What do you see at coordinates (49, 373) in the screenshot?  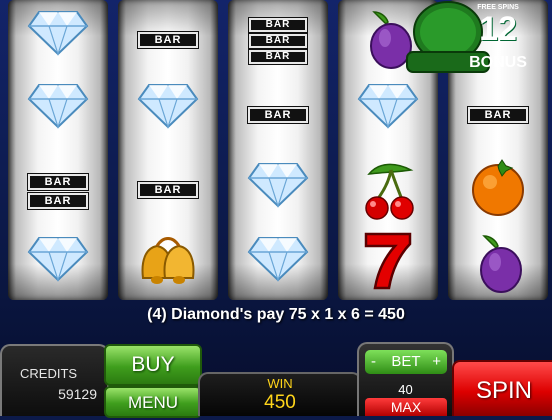 I see `credits-label: CREDITS` at bounding box center [49, 373].